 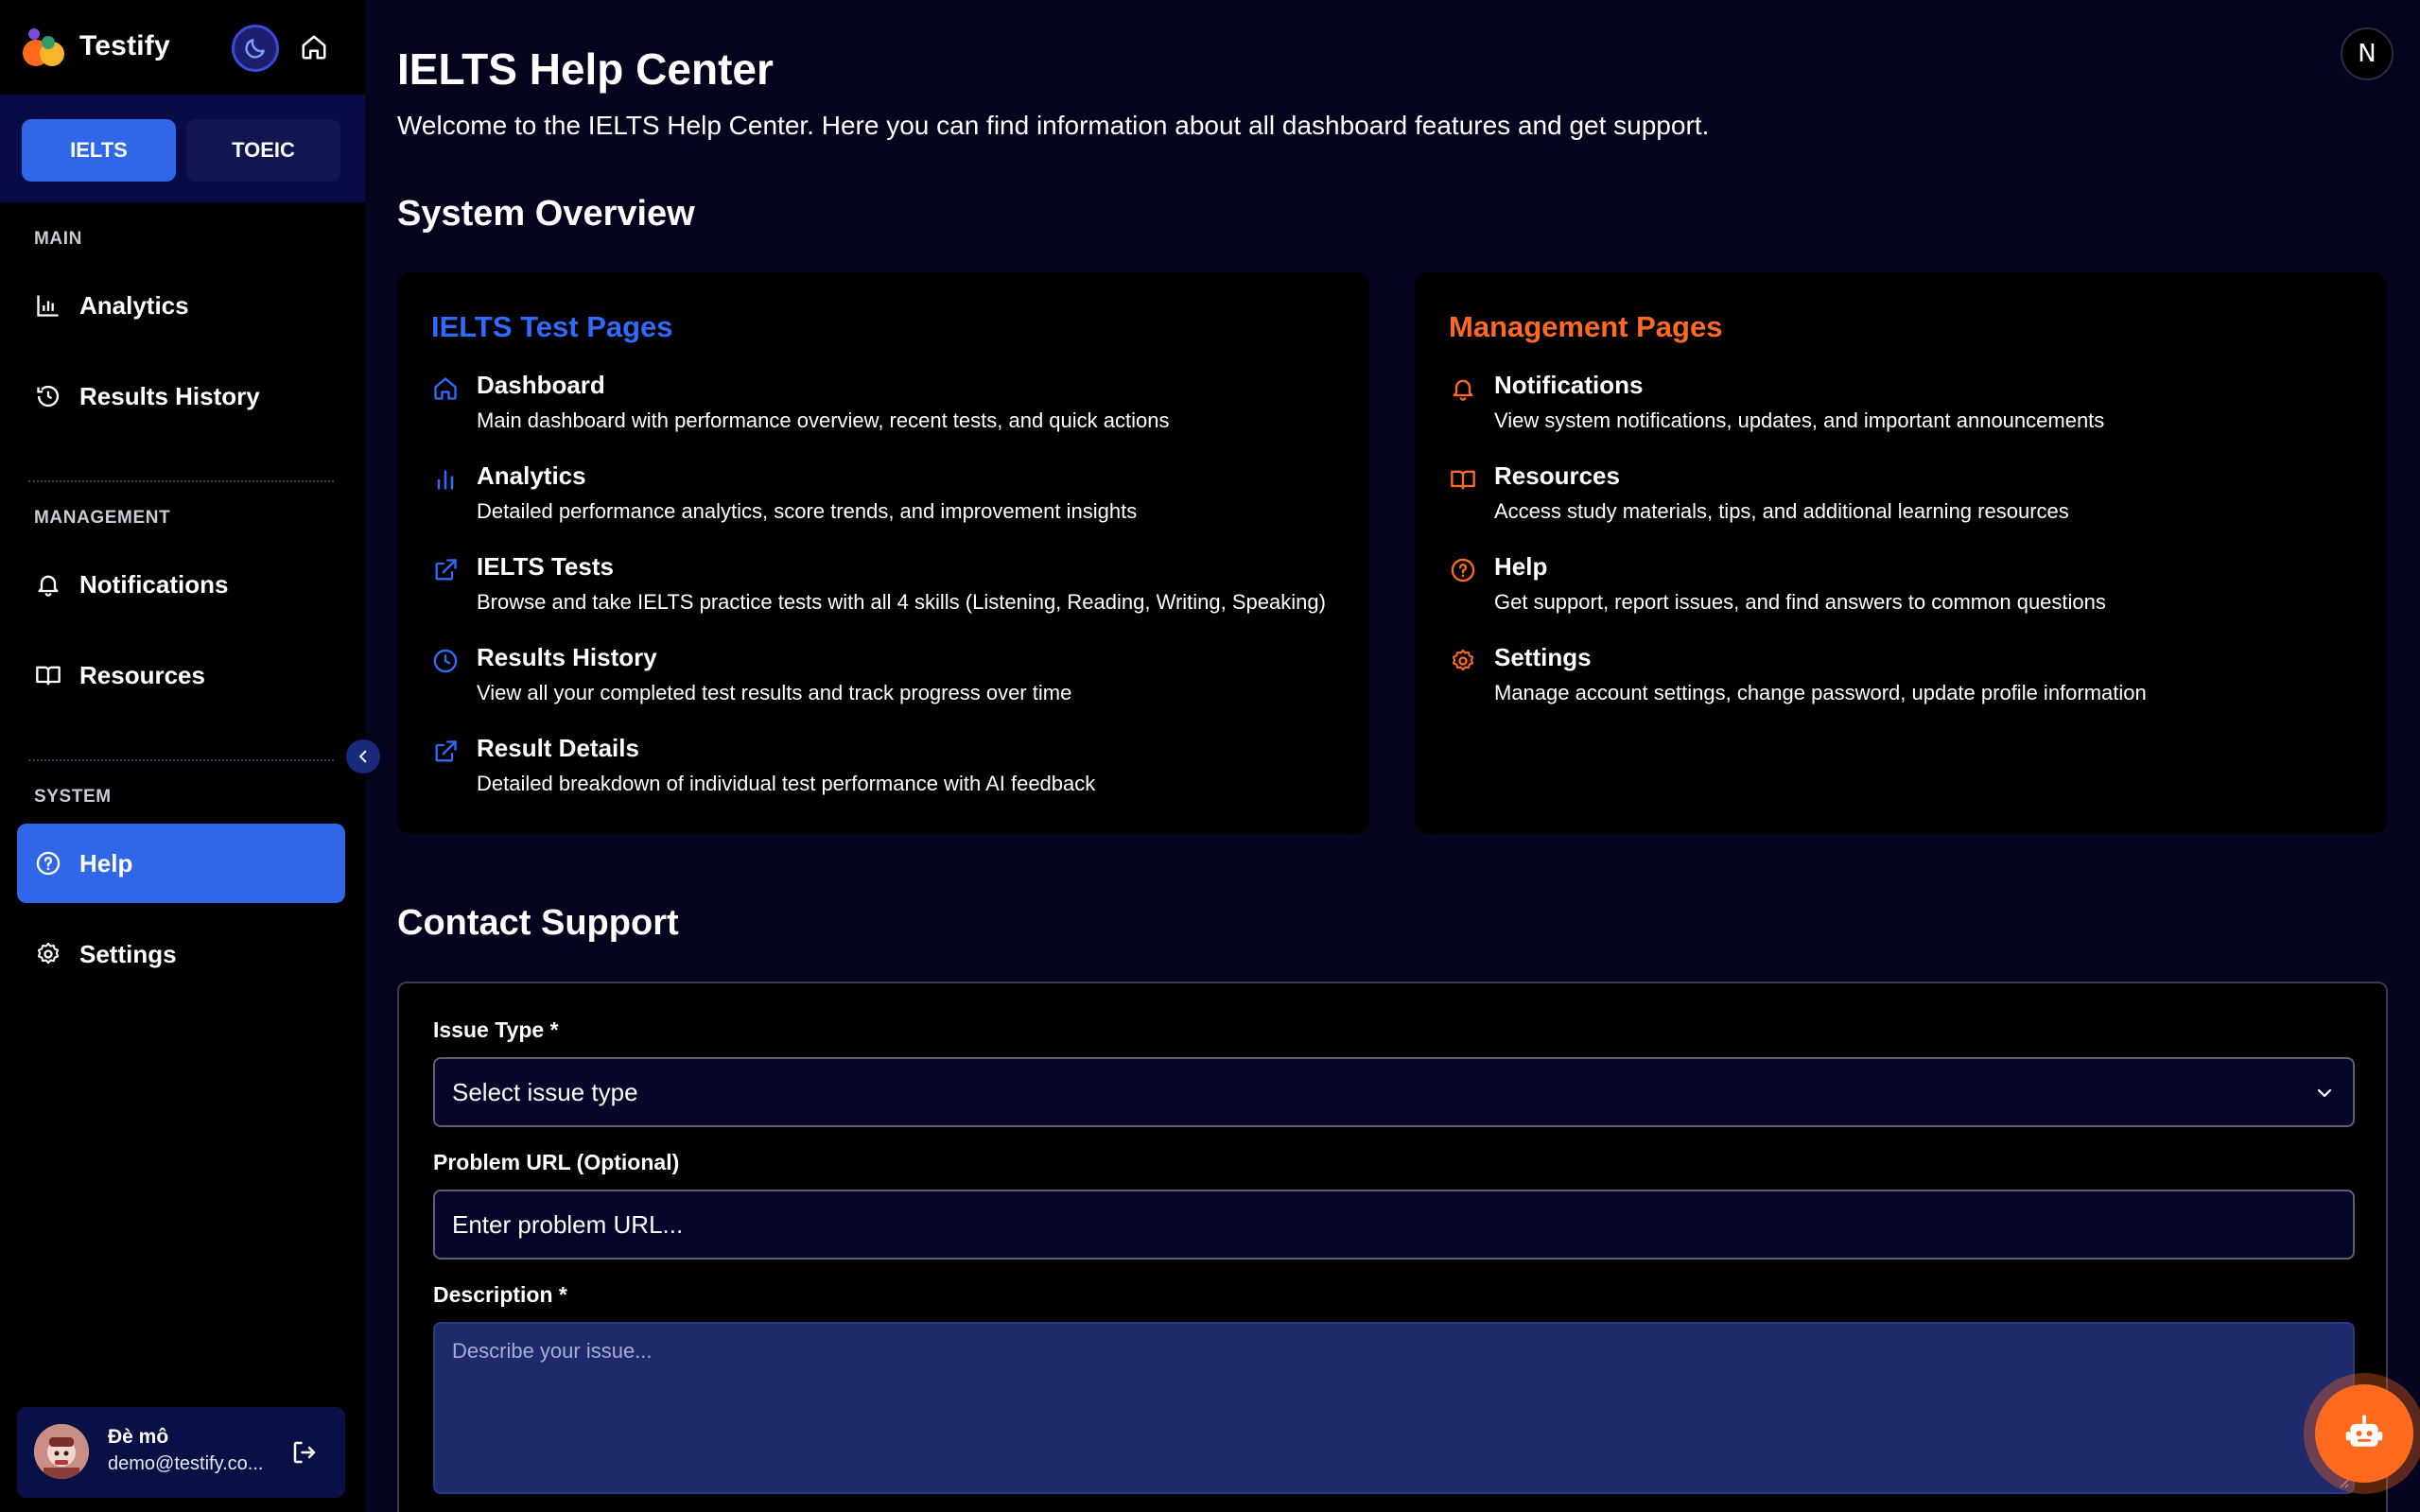 What do you see at coordinates (1586, 326) in the screenshot?
I see `card-title: Management Pages` at bounding box center [1586, 326].